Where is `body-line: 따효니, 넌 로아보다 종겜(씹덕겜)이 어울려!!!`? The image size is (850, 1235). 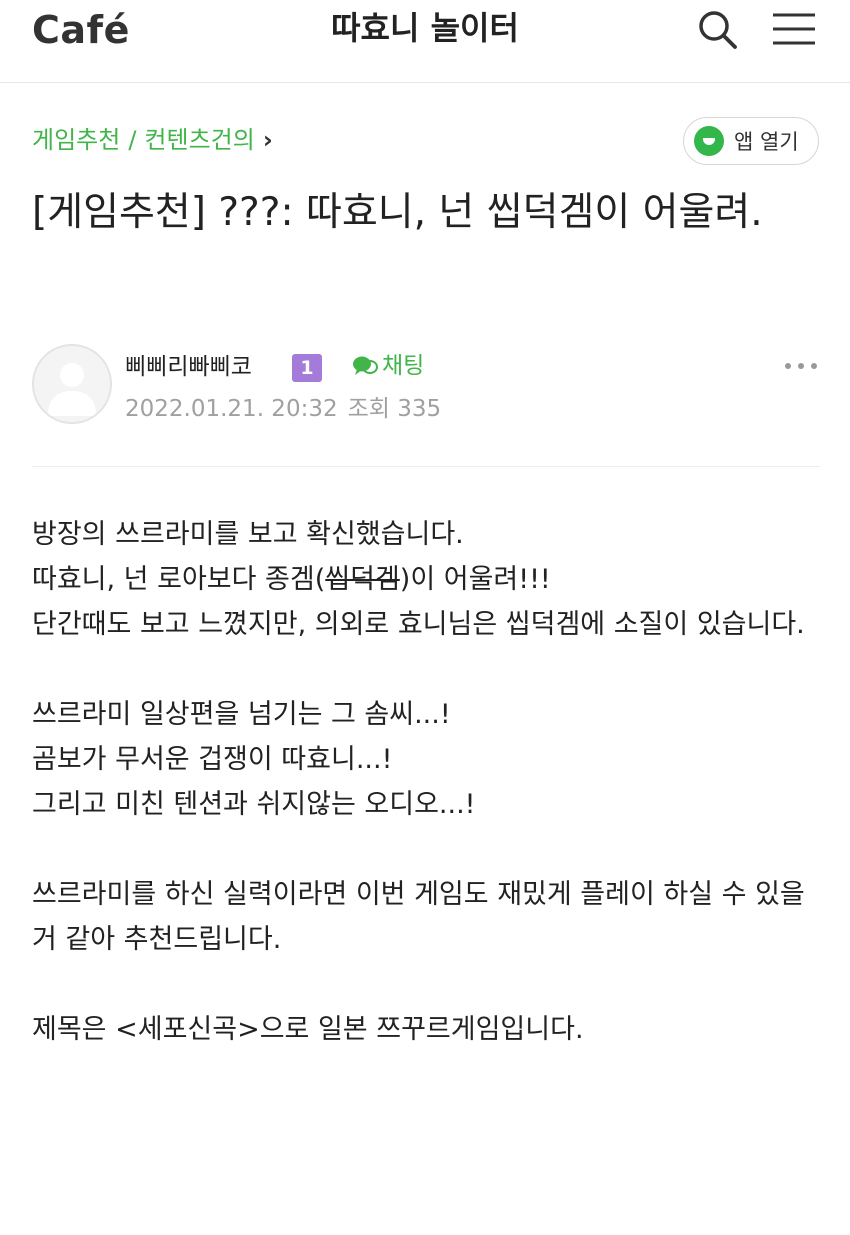
body-line: 따효니, 넌 로아보다 종겜(씹덕겜)이 어울려!!! is located at coordinates (427, 579).